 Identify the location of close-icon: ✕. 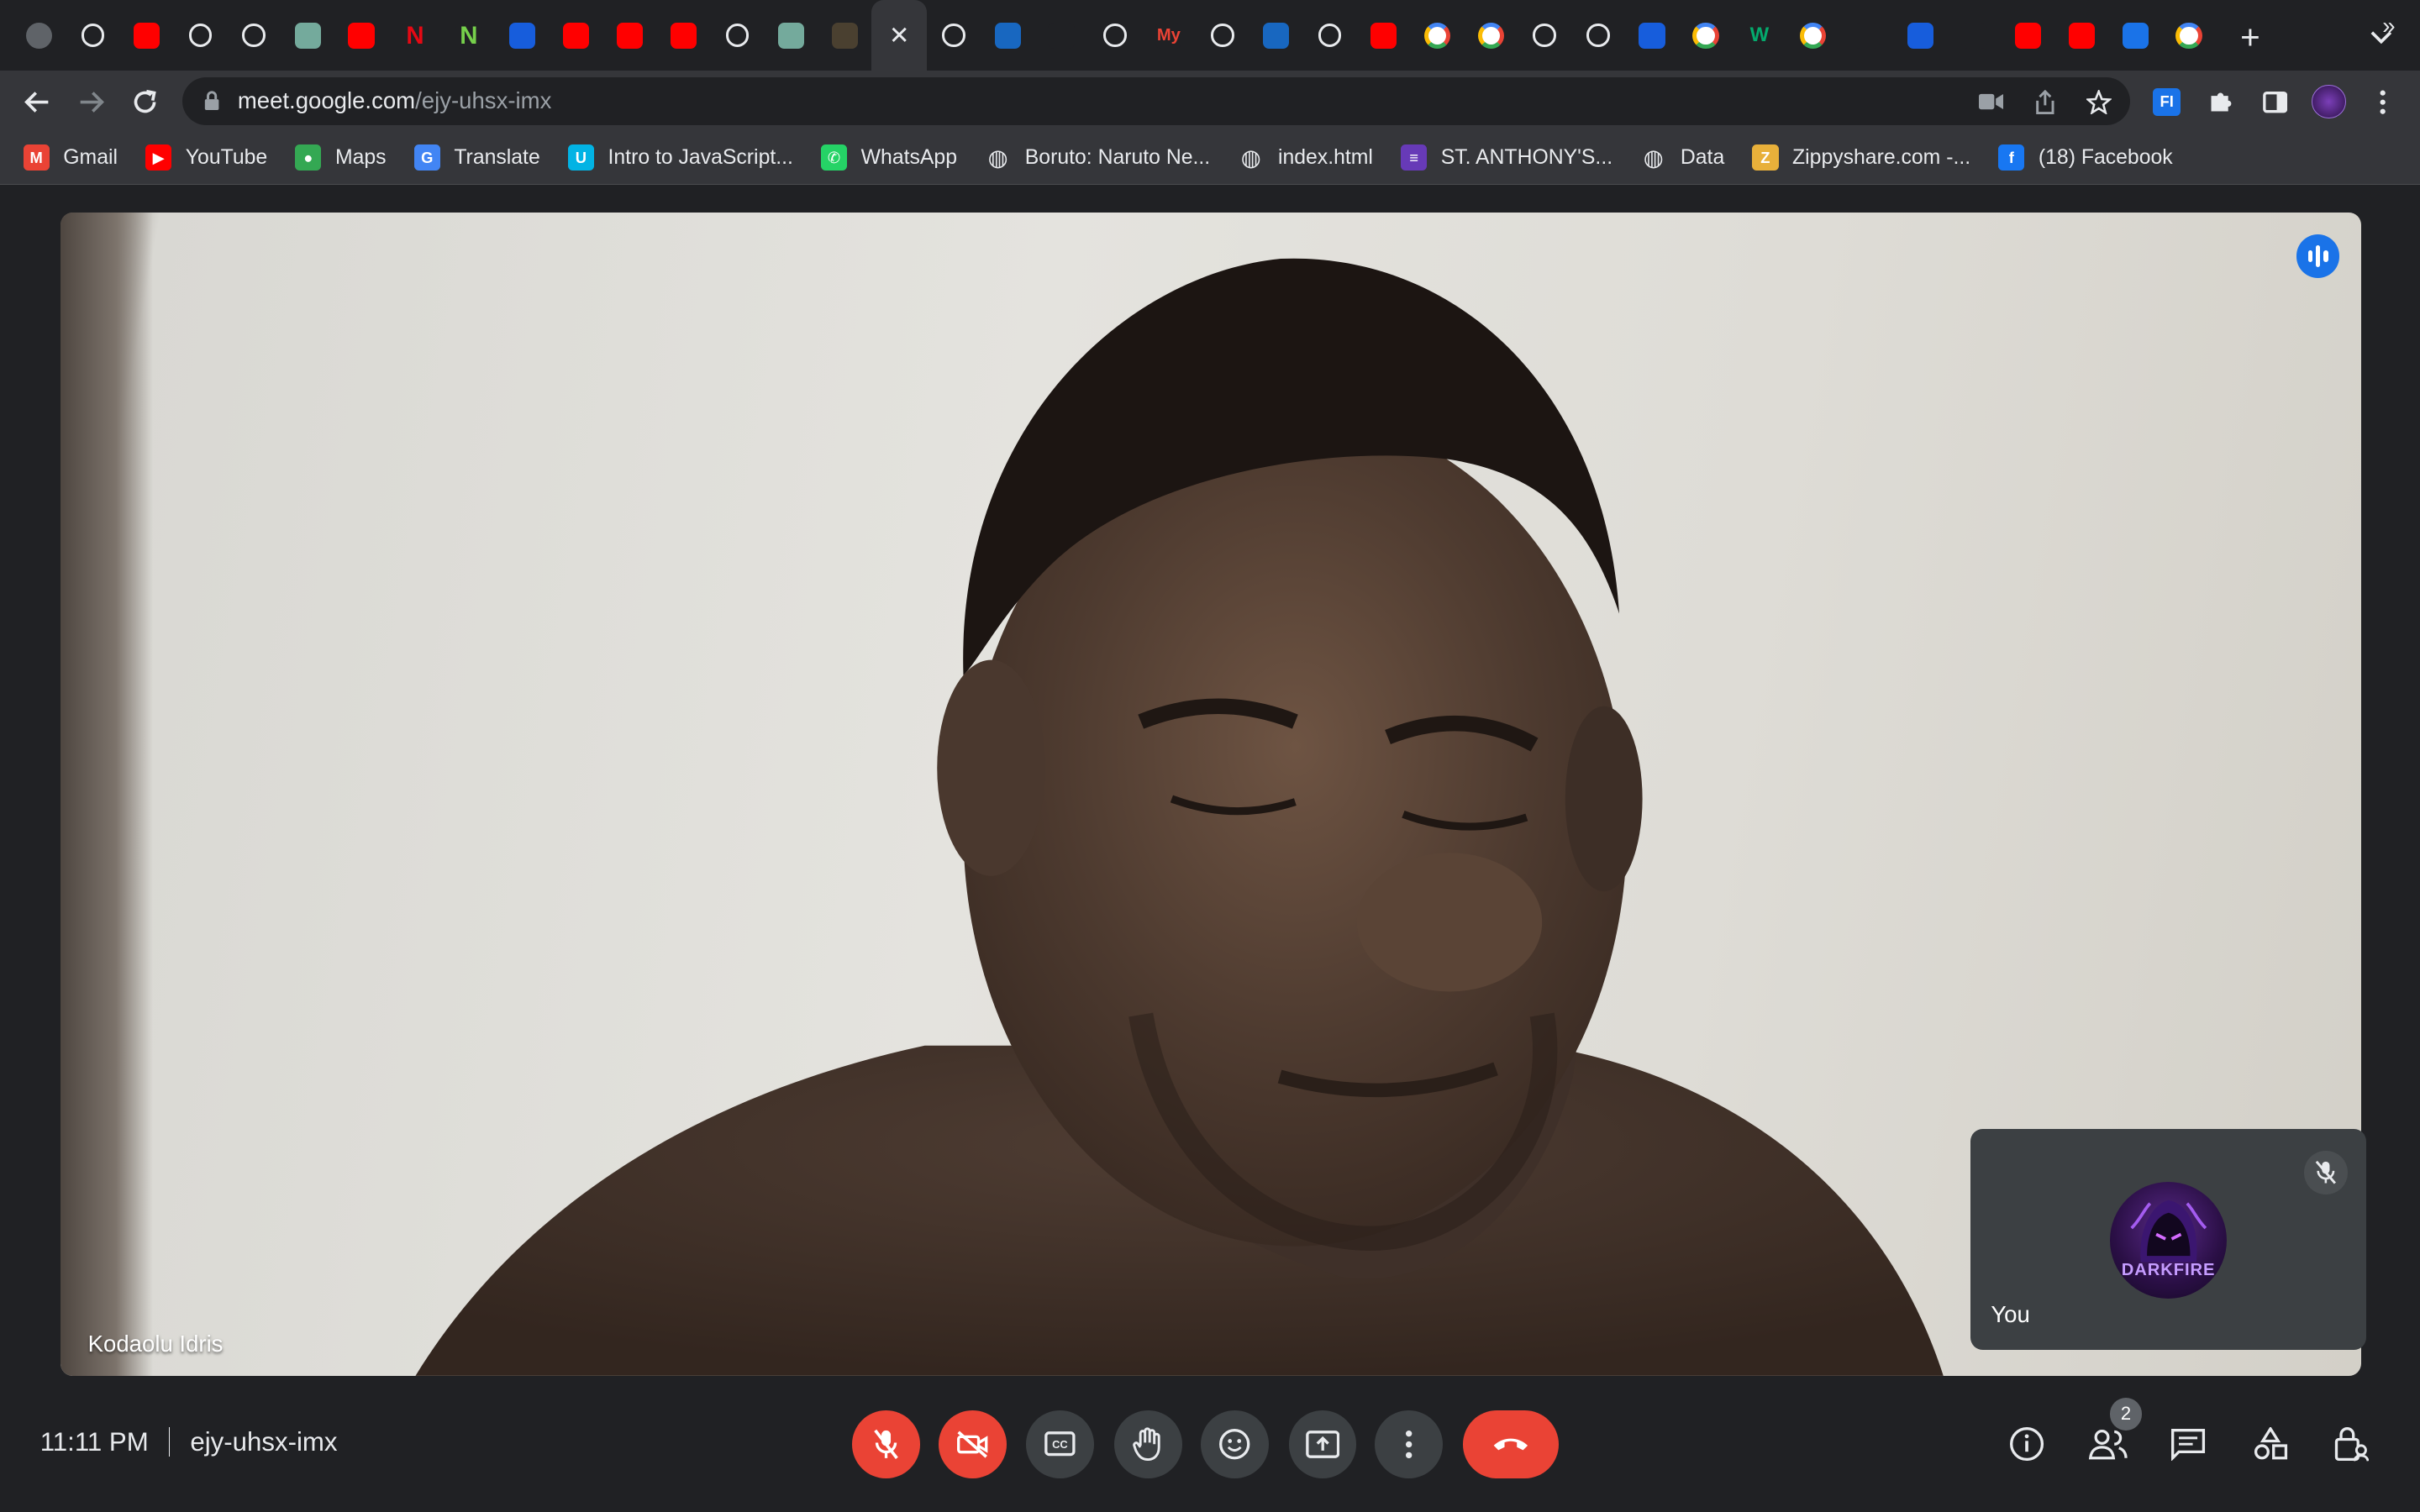
(900, 35).